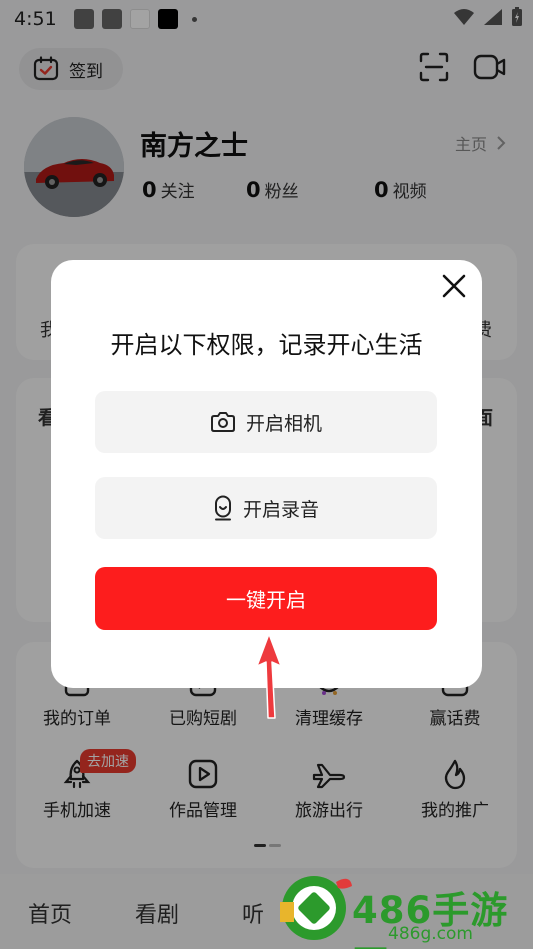 This screenshot has height=949, width=533. What do you see at coordinates (269, 676) in the screenshot?
I see `pointer-arrow-icon` at bounding box center [269, 676].